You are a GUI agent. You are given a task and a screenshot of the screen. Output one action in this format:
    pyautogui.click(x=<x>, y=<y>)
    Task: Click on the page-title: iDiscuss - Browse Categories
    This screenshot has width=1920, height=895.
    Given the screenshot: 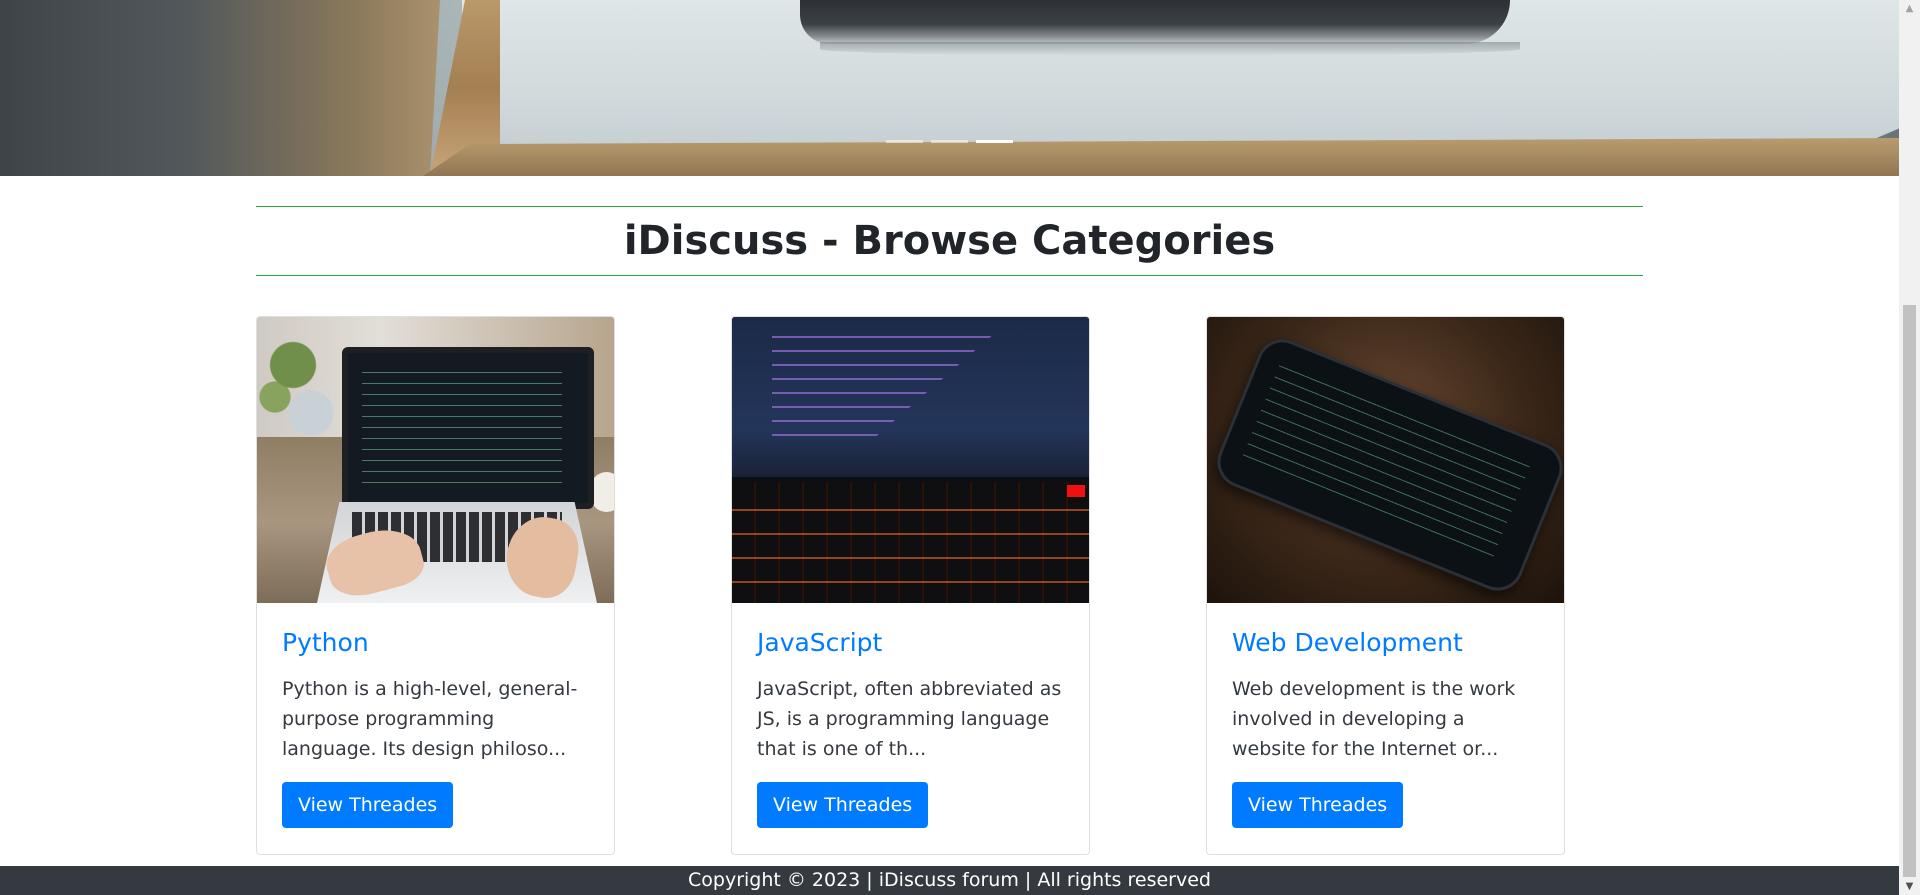 What is the action you would take?
    pyautogui.click(x=949, y=241)
    